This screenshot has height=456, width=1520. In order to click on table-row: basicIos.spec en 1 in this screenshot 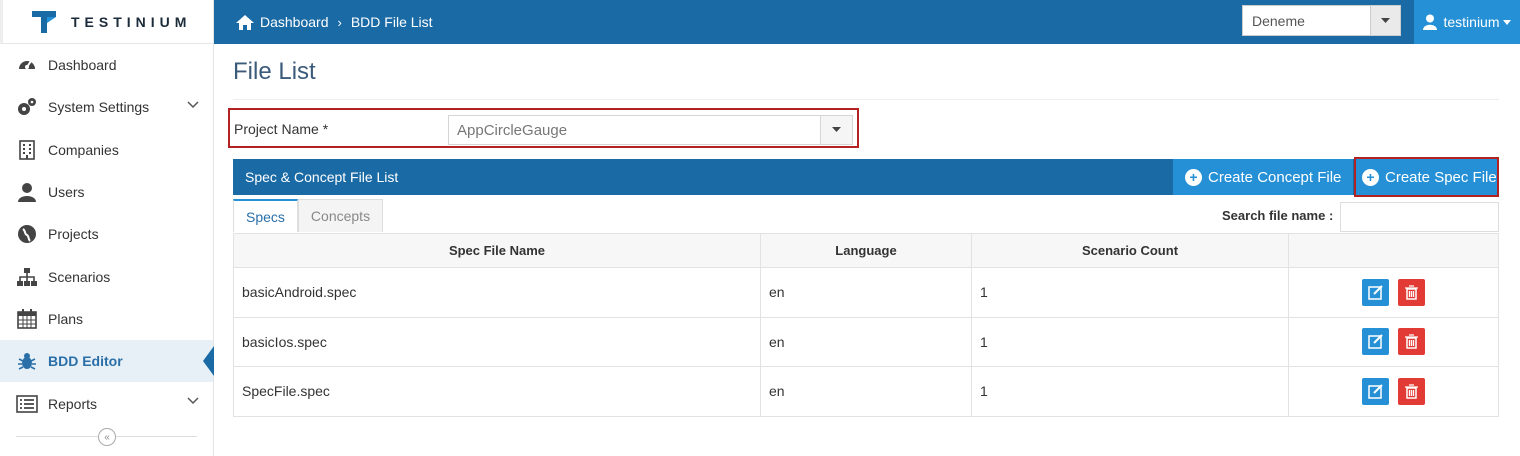, I will do `click(866, 341)`.